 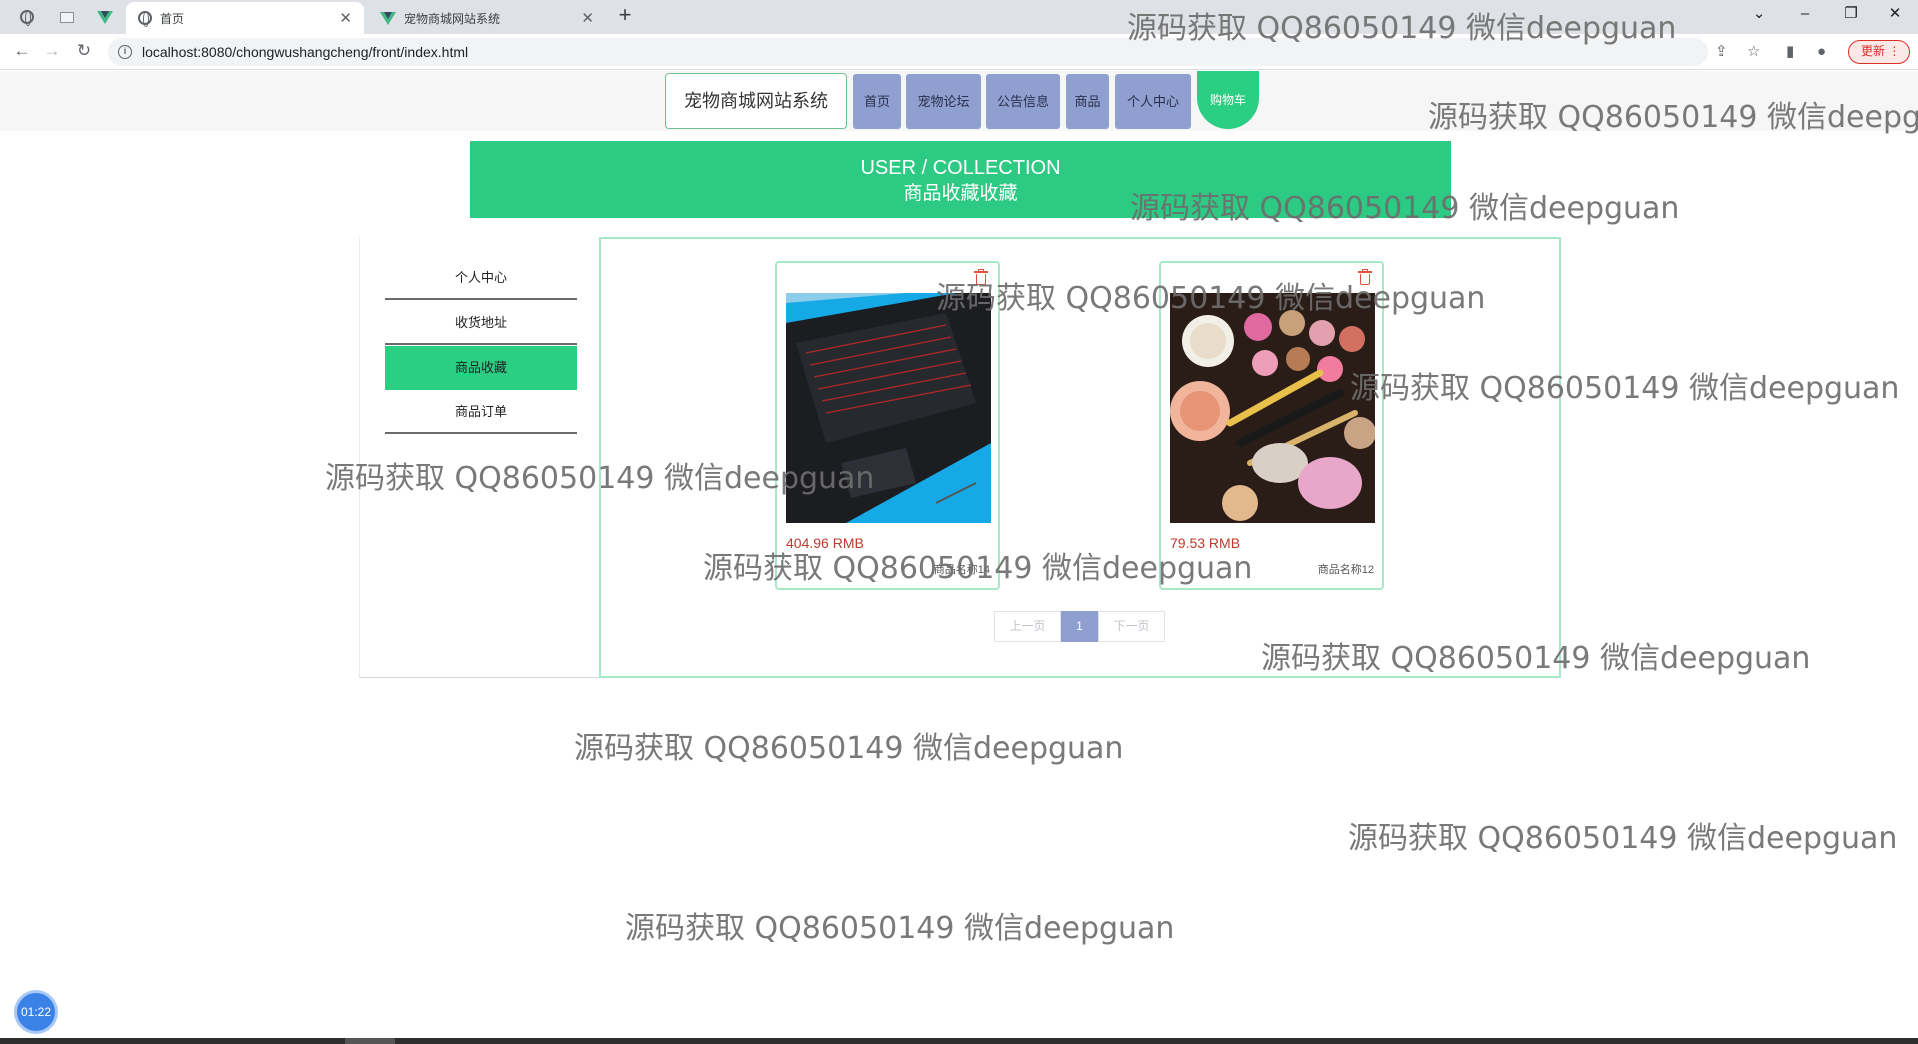 What do you see at coordinates (481, 368) in the screenshot?
I see `sidebar-item-favorites: 商品收藏` at bounding box center [481, 368].